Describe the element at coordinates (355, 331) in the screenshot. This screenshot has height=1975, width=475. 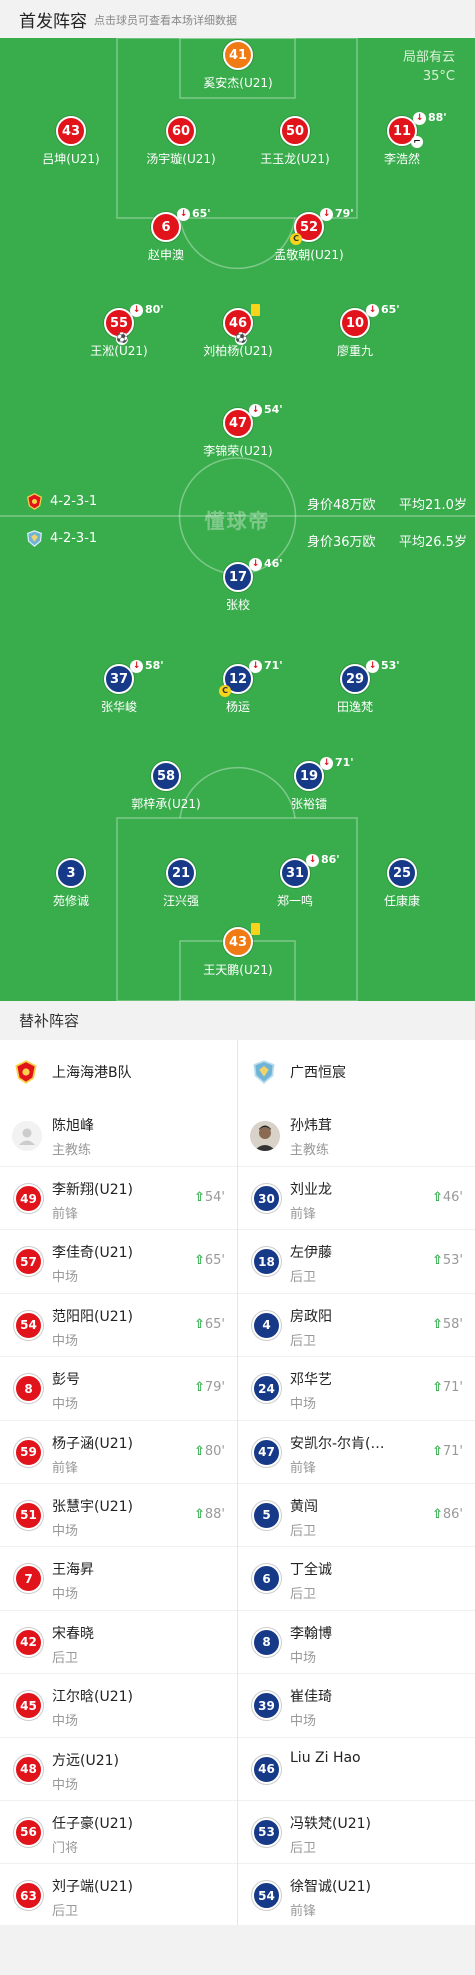
I see `starter-player: 10 ↓ 65' 廖重九` at that location.